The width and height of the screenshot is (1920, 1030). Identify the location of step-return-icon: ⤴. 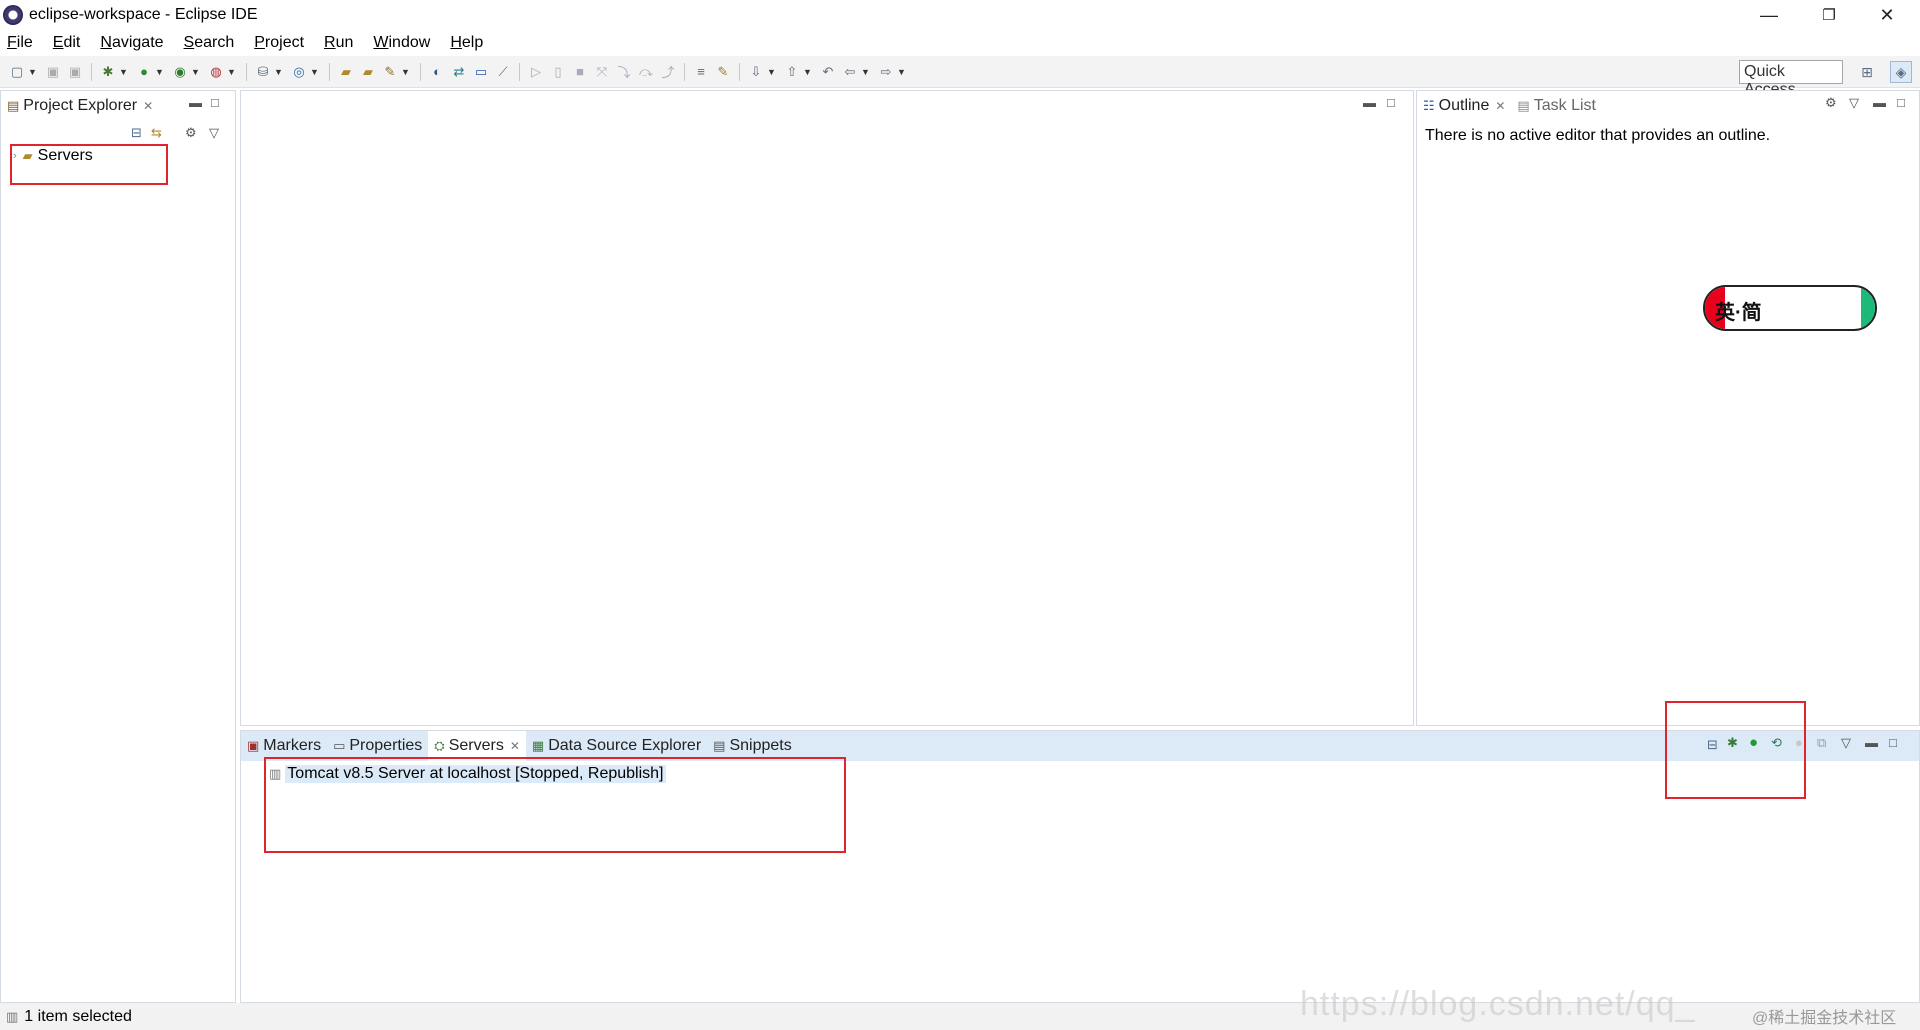
(668, 72).